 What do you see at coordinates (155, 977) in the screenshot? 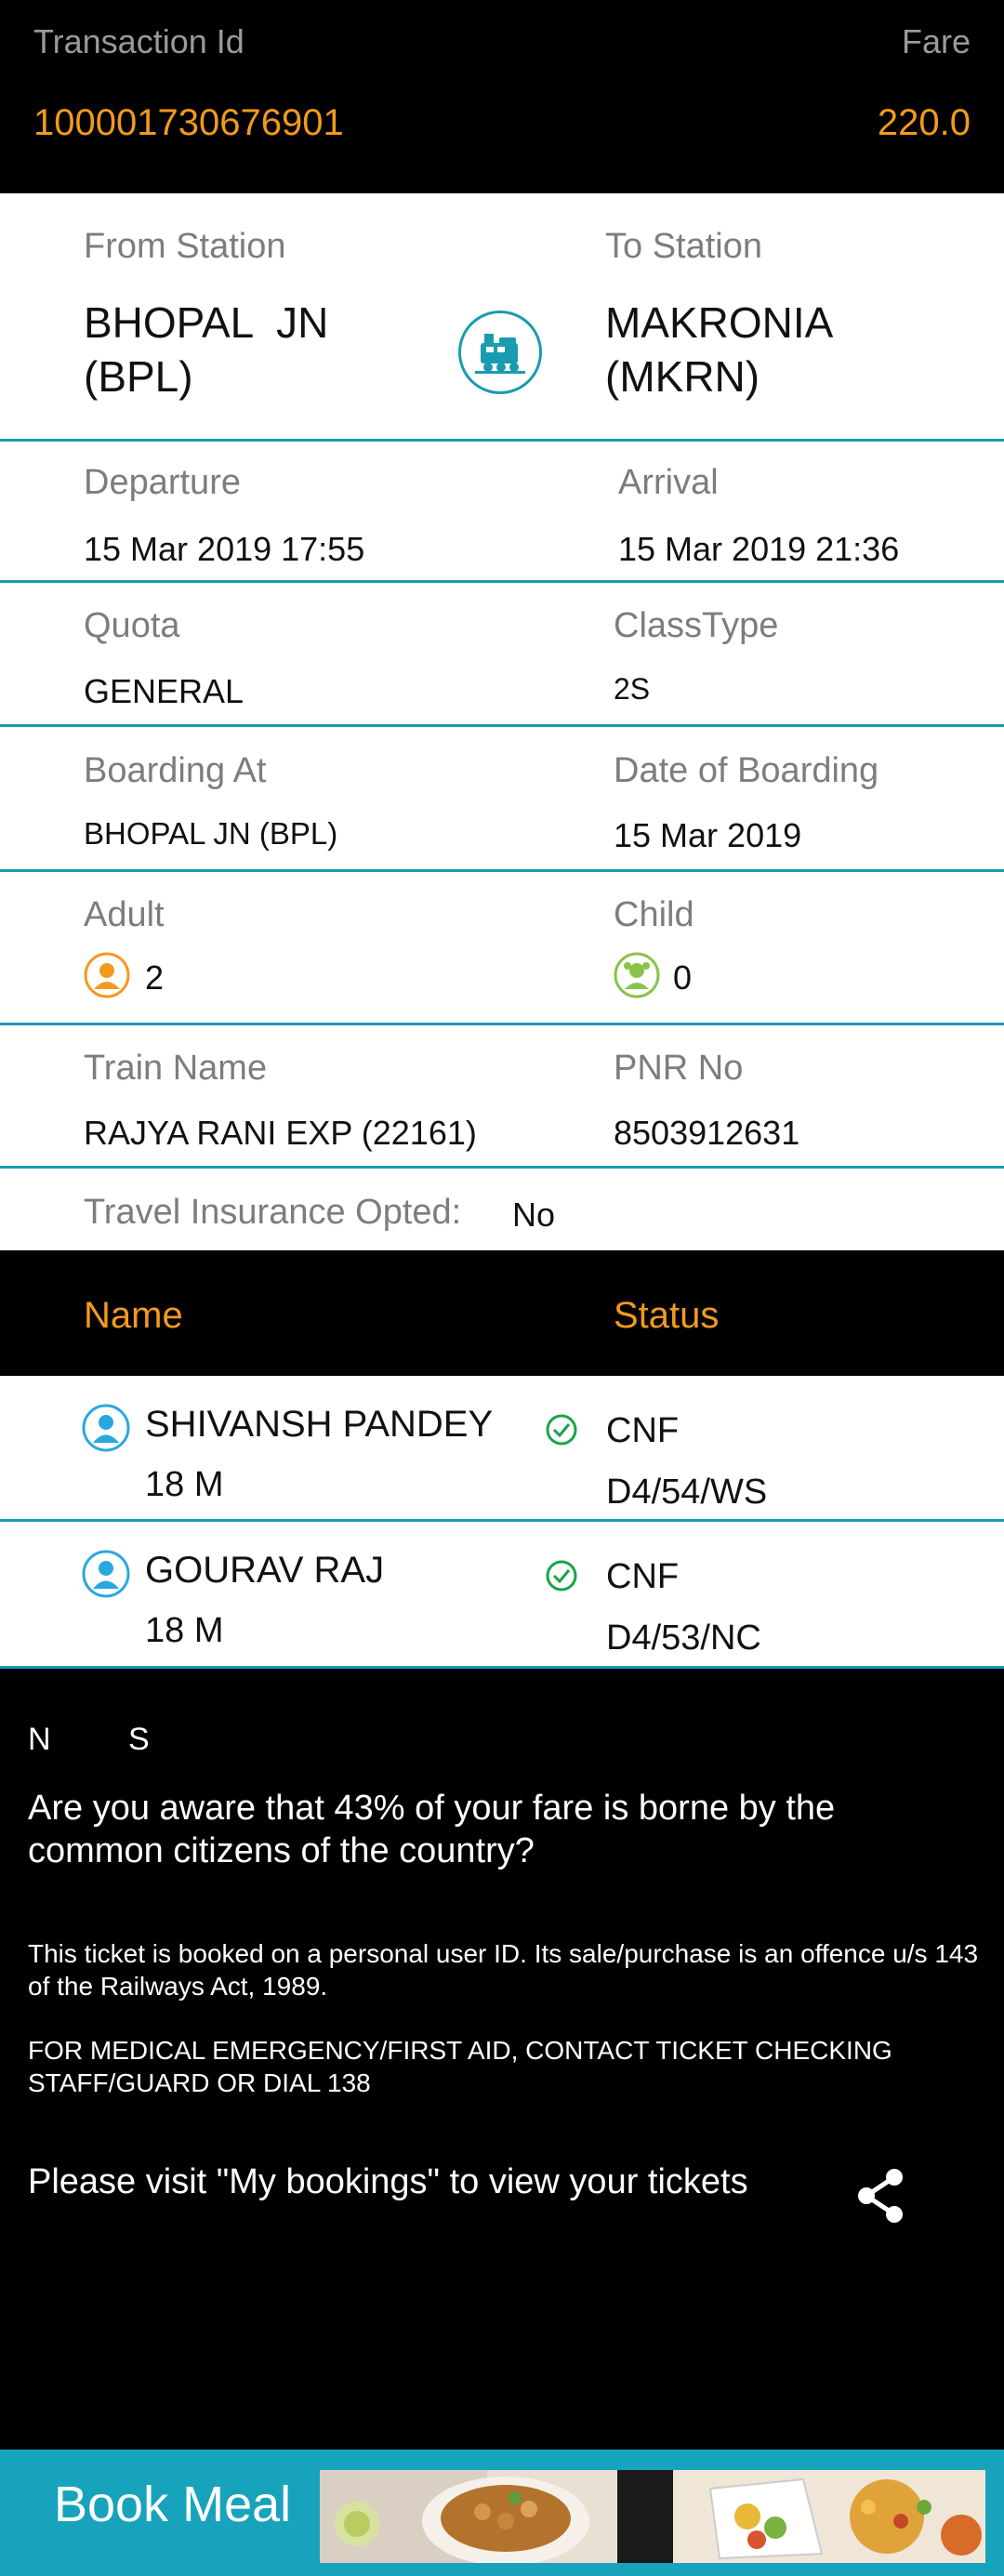
I see `adult-count: 2` at bounding box center [155, 977].